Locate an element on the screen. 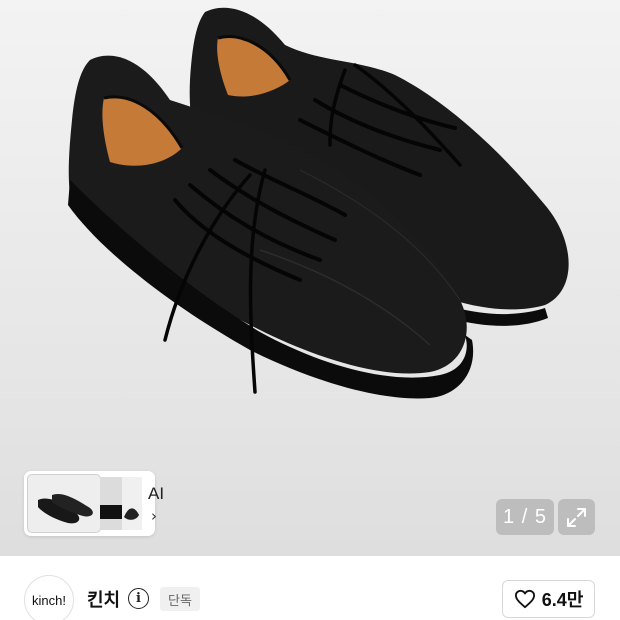 The image size is (620, 620). like-count: 6.4만 is located at coordinates (562, 600).